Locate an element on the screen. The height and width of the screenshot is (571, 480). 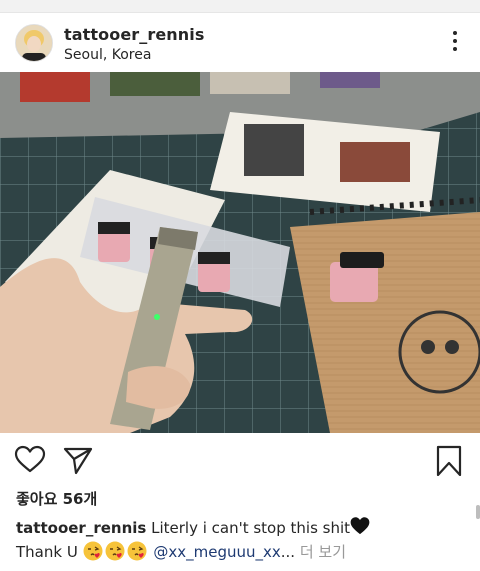
send-icon is located at coordinates (78, 460).